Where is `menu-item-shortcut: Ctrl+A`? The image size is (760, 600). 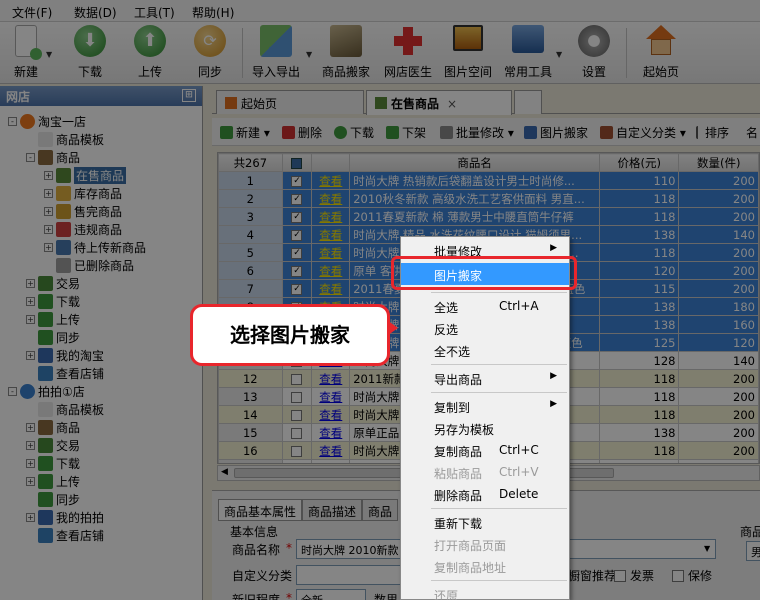 menu-item-shortcut: Ctrl+A is located at coordinates (519, 306).